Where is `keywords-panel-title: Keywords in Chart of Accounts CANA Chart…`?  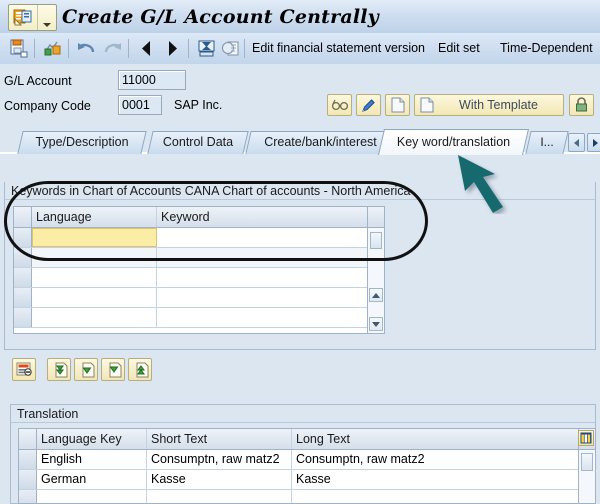
keywords-panel-title: Keywords in Chart of Accounts CANA Chart… is located at coordinates (300, 191).